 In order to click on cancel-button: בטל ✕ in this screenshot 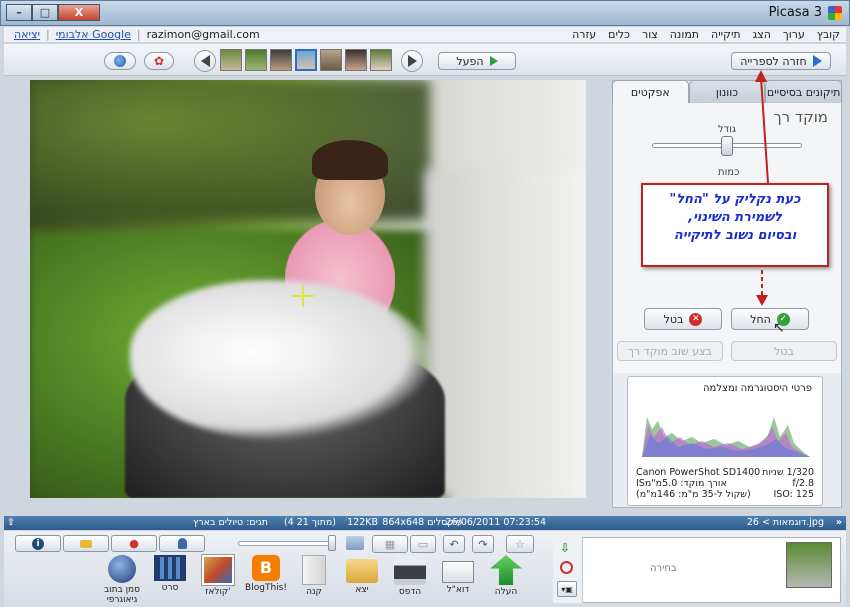, I will do `click(683, 319)`.